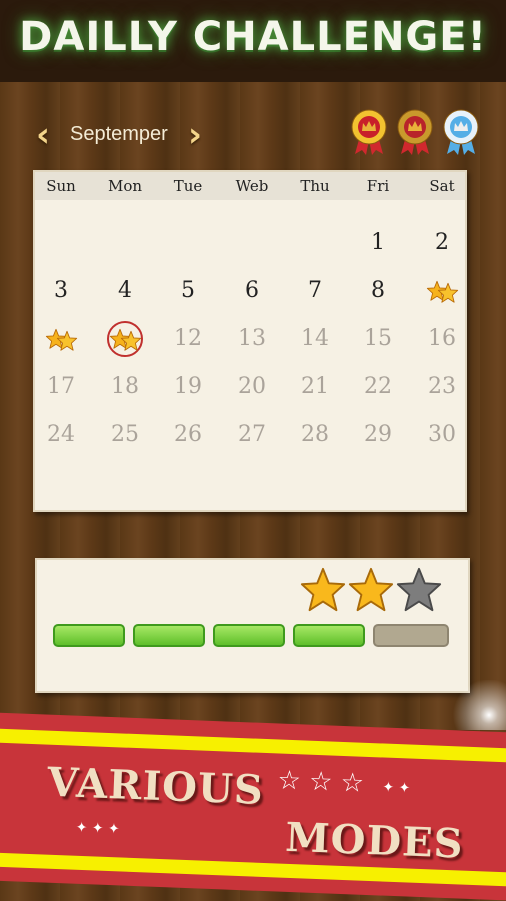 The width and height of the screenshot is (506, 901). I want to click on chevron-left-icon: ‹, so click(43, 135).